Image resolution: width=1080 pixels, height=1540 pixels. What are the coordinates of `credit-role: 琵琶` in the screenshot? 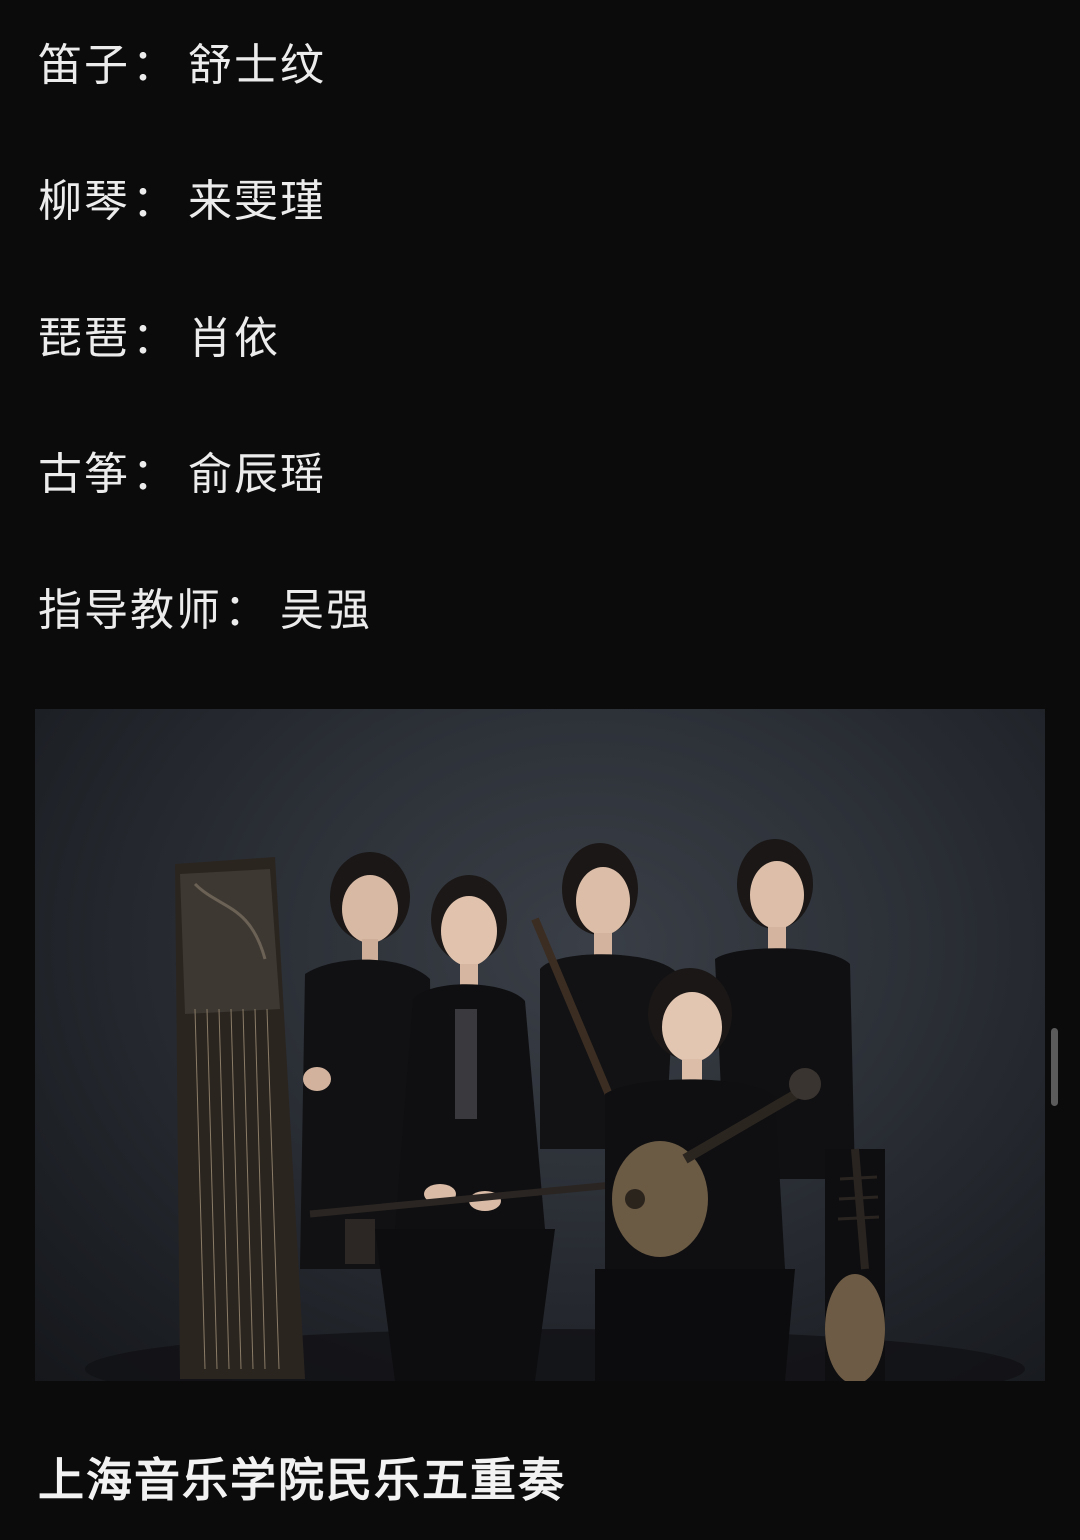 It's located at (84, 338).